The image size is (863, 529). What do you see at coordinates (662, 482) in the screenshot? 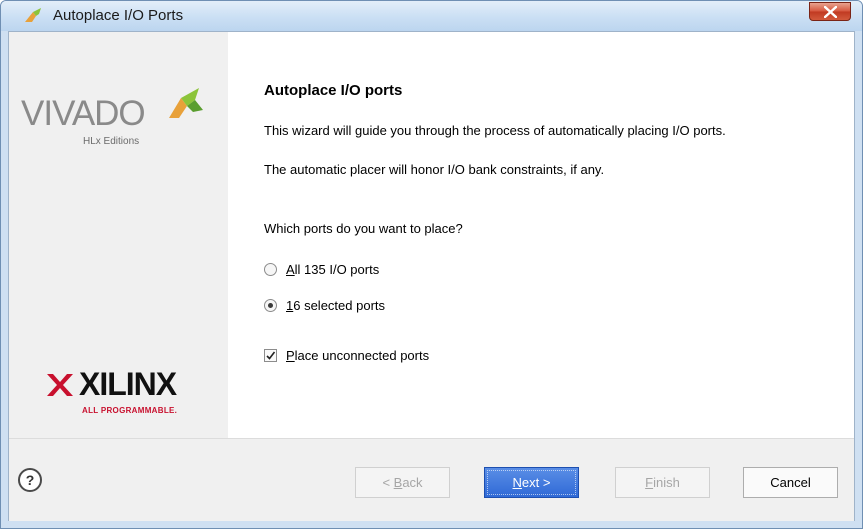
I see `finish-button: Finish` at bounding box center [662, 482].